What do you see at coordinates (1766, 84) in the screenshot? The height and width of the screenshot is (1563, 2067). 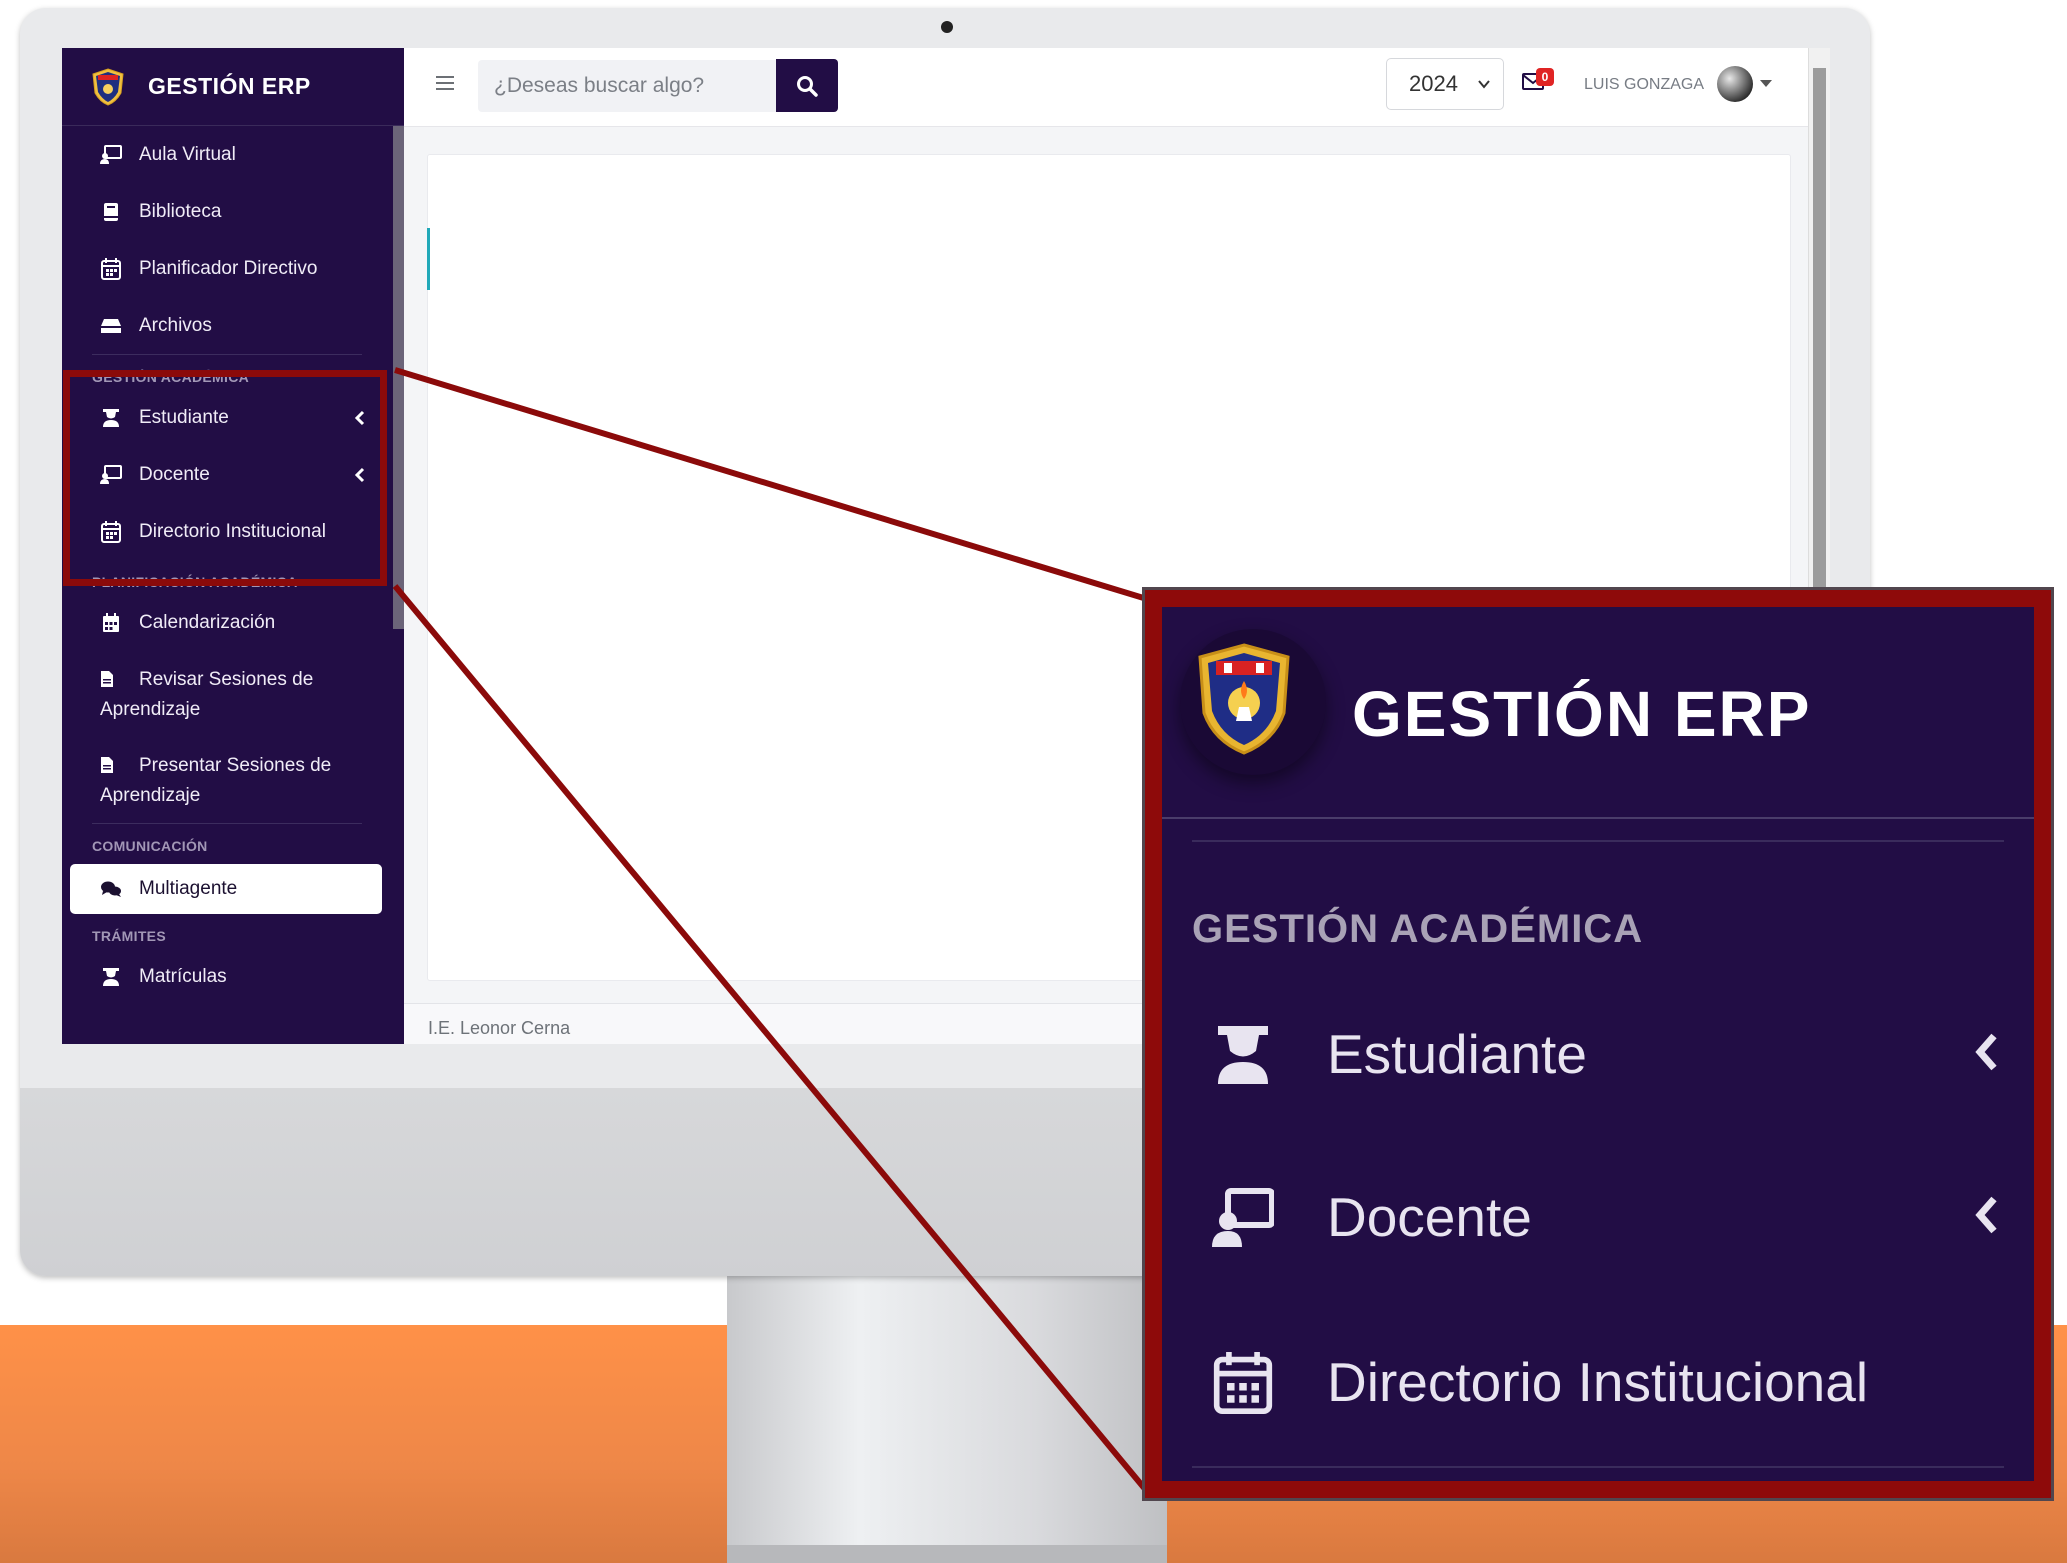 I see `caret-down-icon` at bounding box center [1766, 84].